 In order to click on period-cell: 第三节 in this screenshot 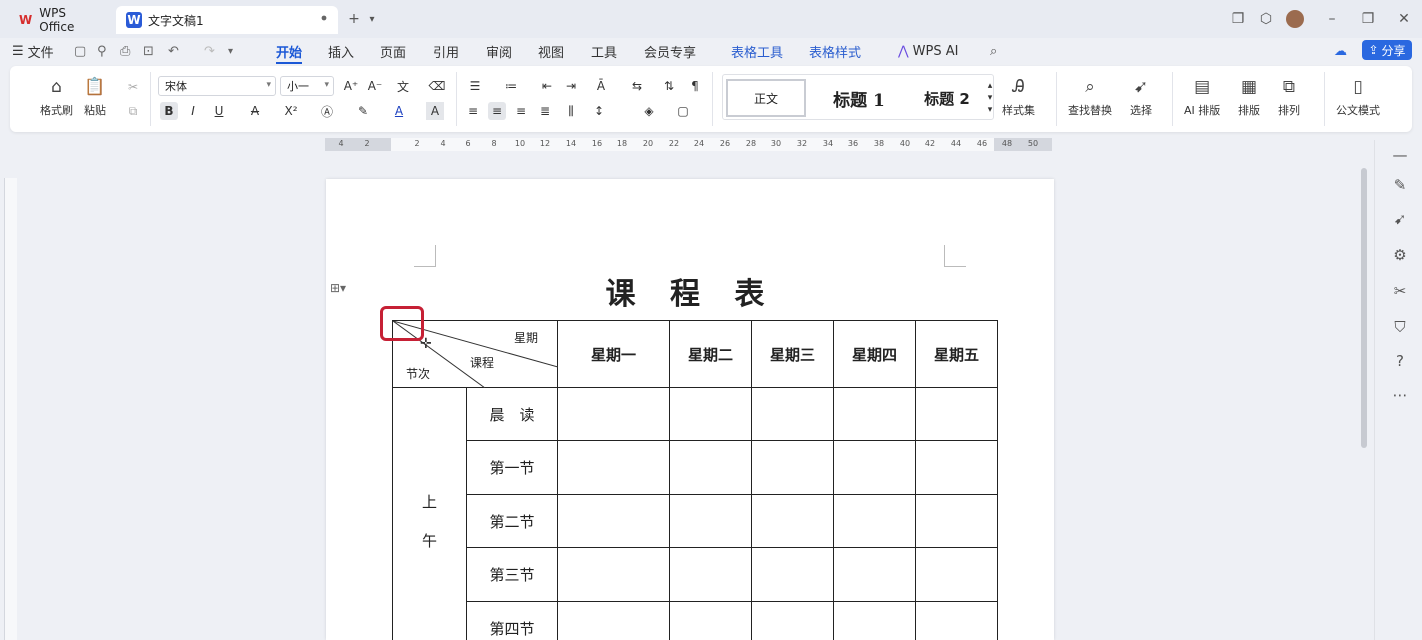, I will do `click(512, 574)`.